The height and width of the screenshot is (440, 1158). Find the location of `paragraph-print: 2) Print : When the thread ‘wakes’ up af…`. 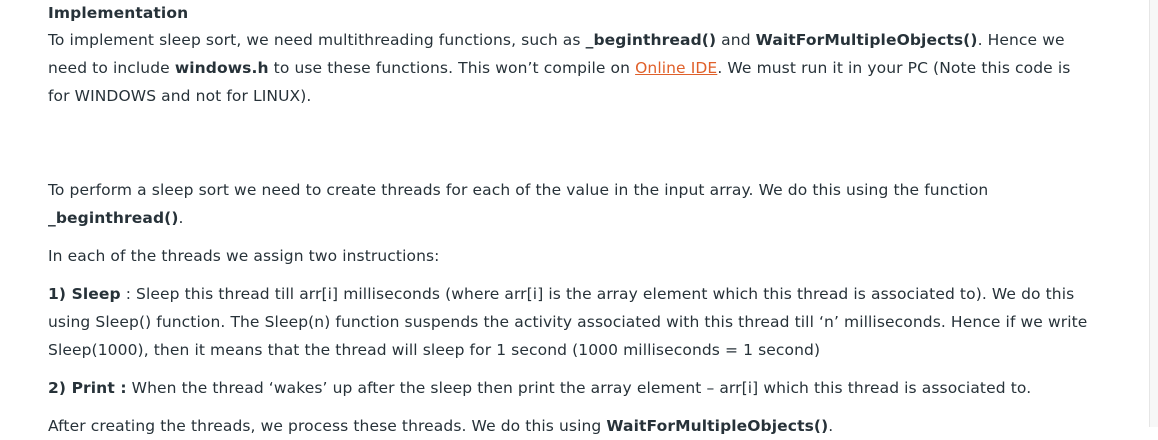

paragraph-print: 2) Print : When the thread ‘wakes’ up af… is located at coordinates (568, 388).